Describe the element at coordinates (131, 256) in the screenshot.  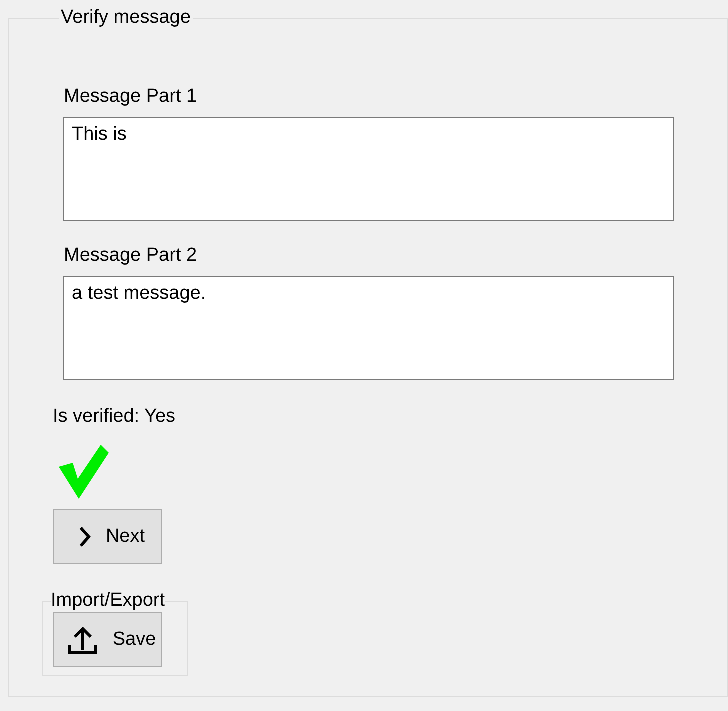
I see `field-label: Message Part 2` at that location.